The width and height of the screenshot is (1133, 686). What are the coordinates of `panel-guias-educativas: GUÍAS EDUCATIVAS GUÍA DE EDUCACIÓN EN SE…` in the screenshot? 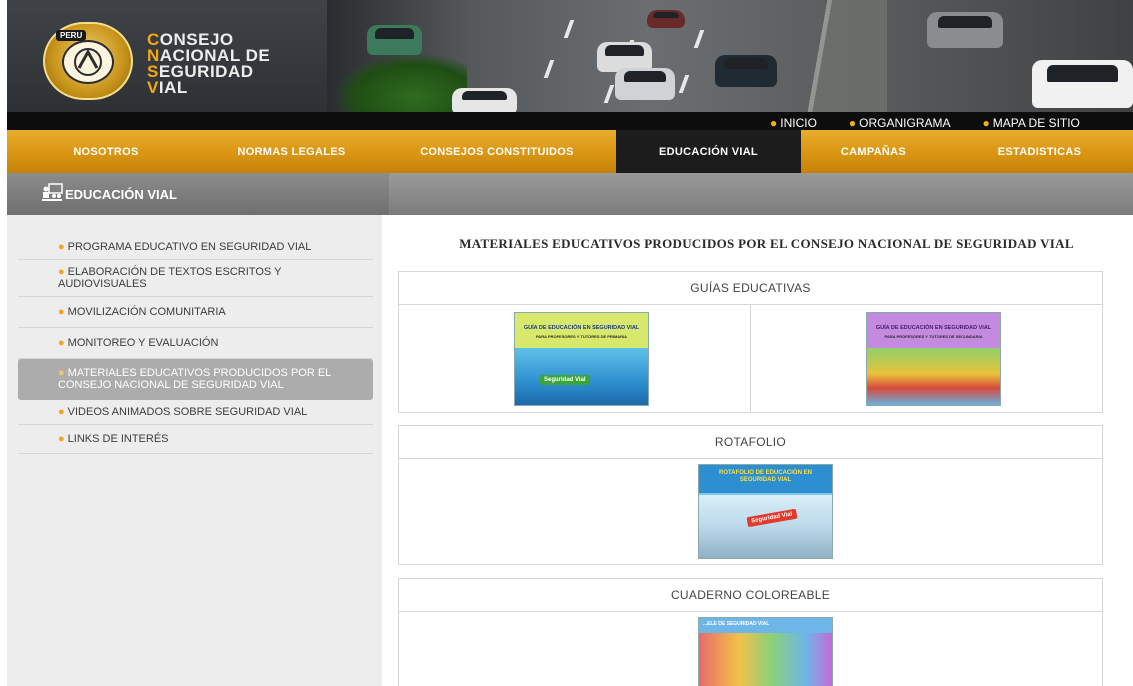 It's located at (750, 342).